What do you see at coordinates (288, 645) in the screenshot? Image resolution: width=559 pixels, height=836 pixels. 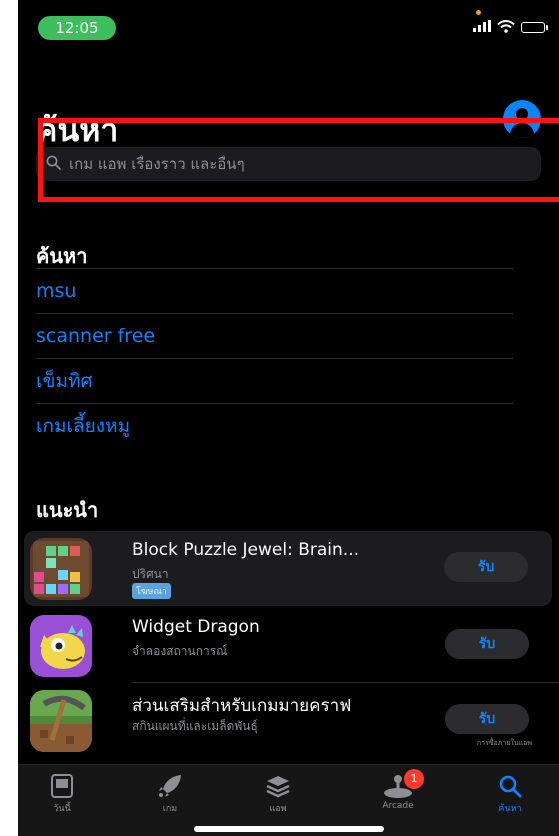 I see `app-row-widget-dragon: Widget Dragon จำลองสถานการณ์ รับ` at bounding box center [288, 645].